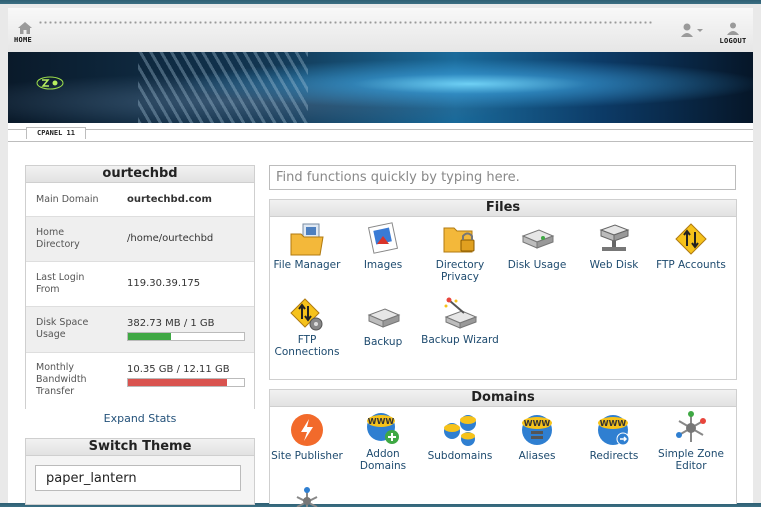  I want to click on web-disk-icon, so click(614, 237).